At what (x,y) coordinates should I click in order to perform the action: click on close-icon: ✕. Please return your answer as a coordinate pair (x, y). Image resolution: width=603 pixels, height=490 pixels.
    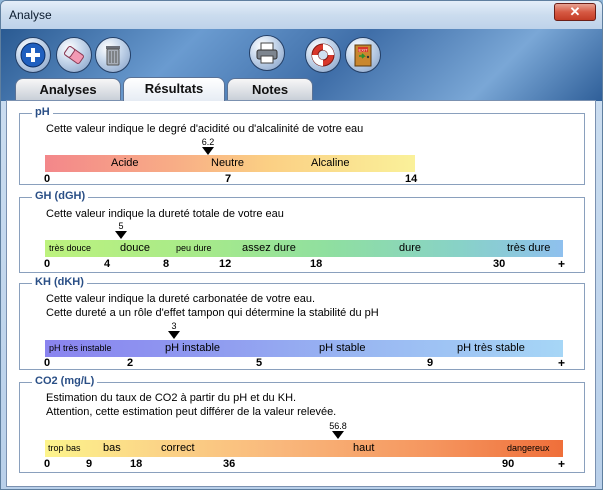
    Looking at the image, I should click on (575, 11).